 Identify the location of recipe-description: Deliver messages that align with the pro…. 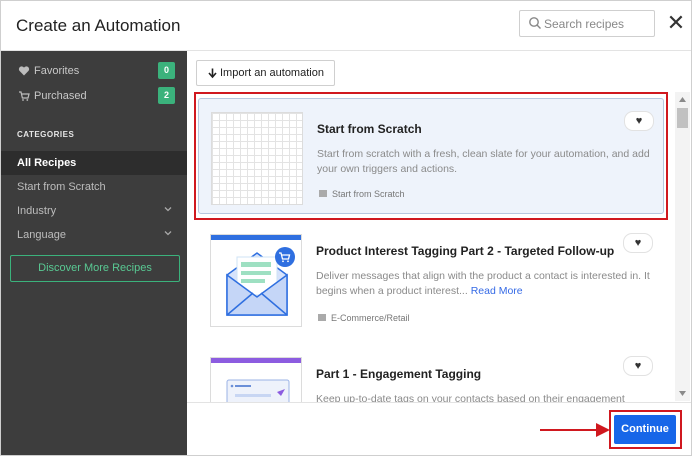
(483, 283).